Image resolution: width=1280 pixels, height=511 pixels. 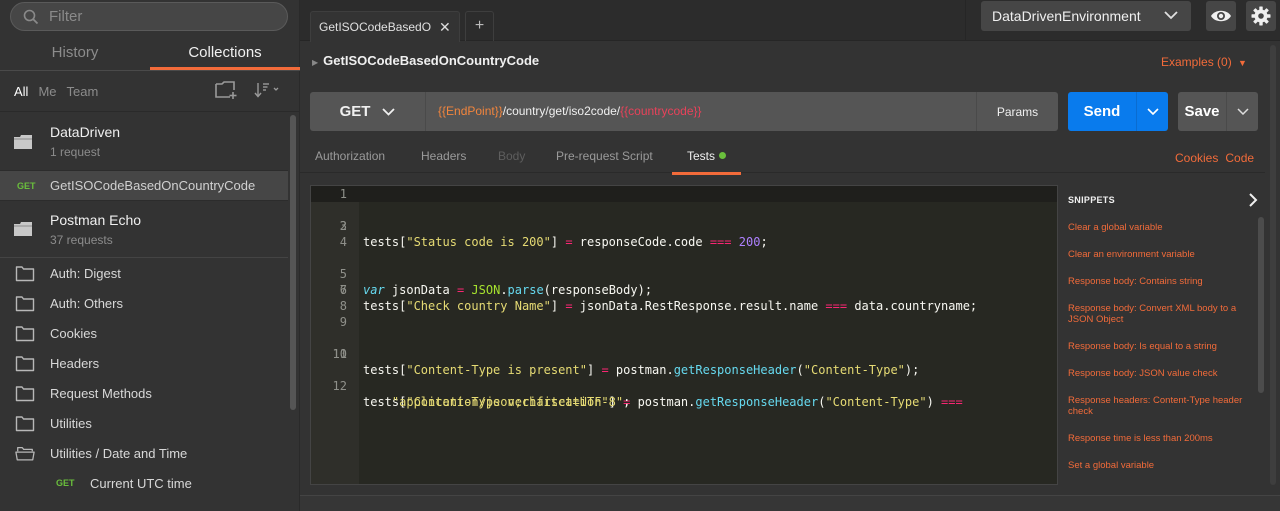 I want to click on line-number: 7, so click(x=343, y=290).